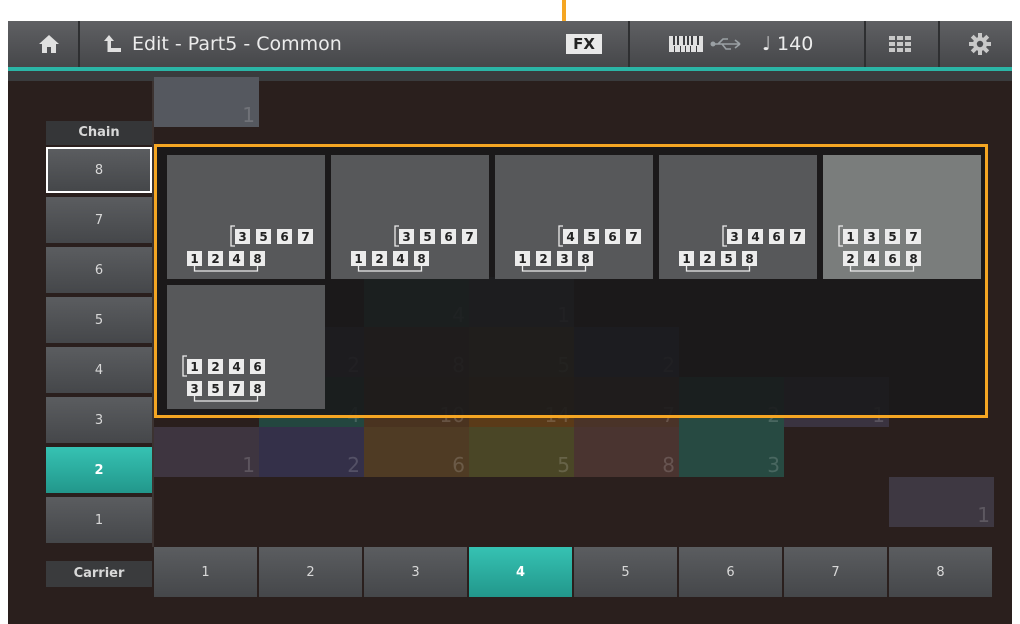 This screenshot has width=1020, height=624. What do you see at coordinates (113, 44) in the screenshot?
I see `back-arrow-icon` at bounding box center [113, 44].